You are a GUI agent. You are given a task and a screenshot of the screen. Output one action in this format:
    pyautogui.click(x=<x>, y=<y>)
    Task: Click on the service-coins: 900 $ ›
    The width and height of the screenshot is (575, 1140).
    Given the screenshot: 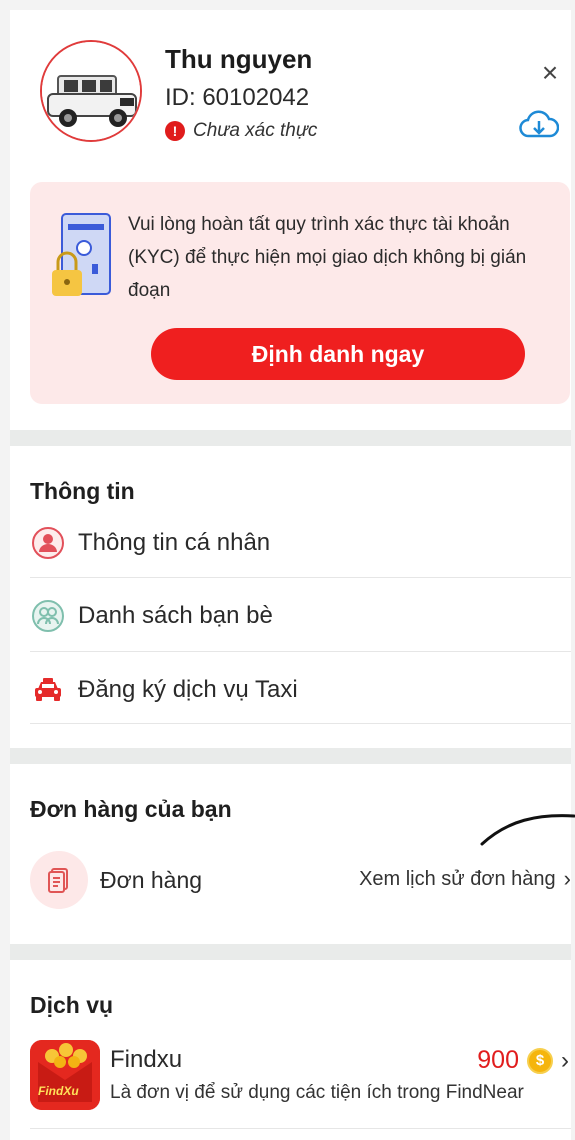 What is the action you would take?
    pyautogui.click(x=523, y=1060)
    